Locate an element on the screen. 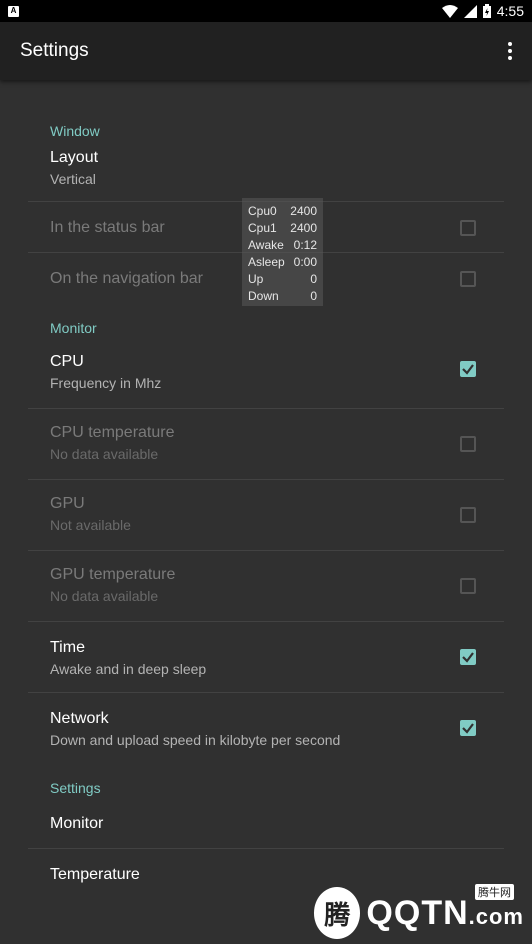 The image size is (532, 944). pref-cpu-temperature: CPU temperature No data available is located at coordinates (266, 444).